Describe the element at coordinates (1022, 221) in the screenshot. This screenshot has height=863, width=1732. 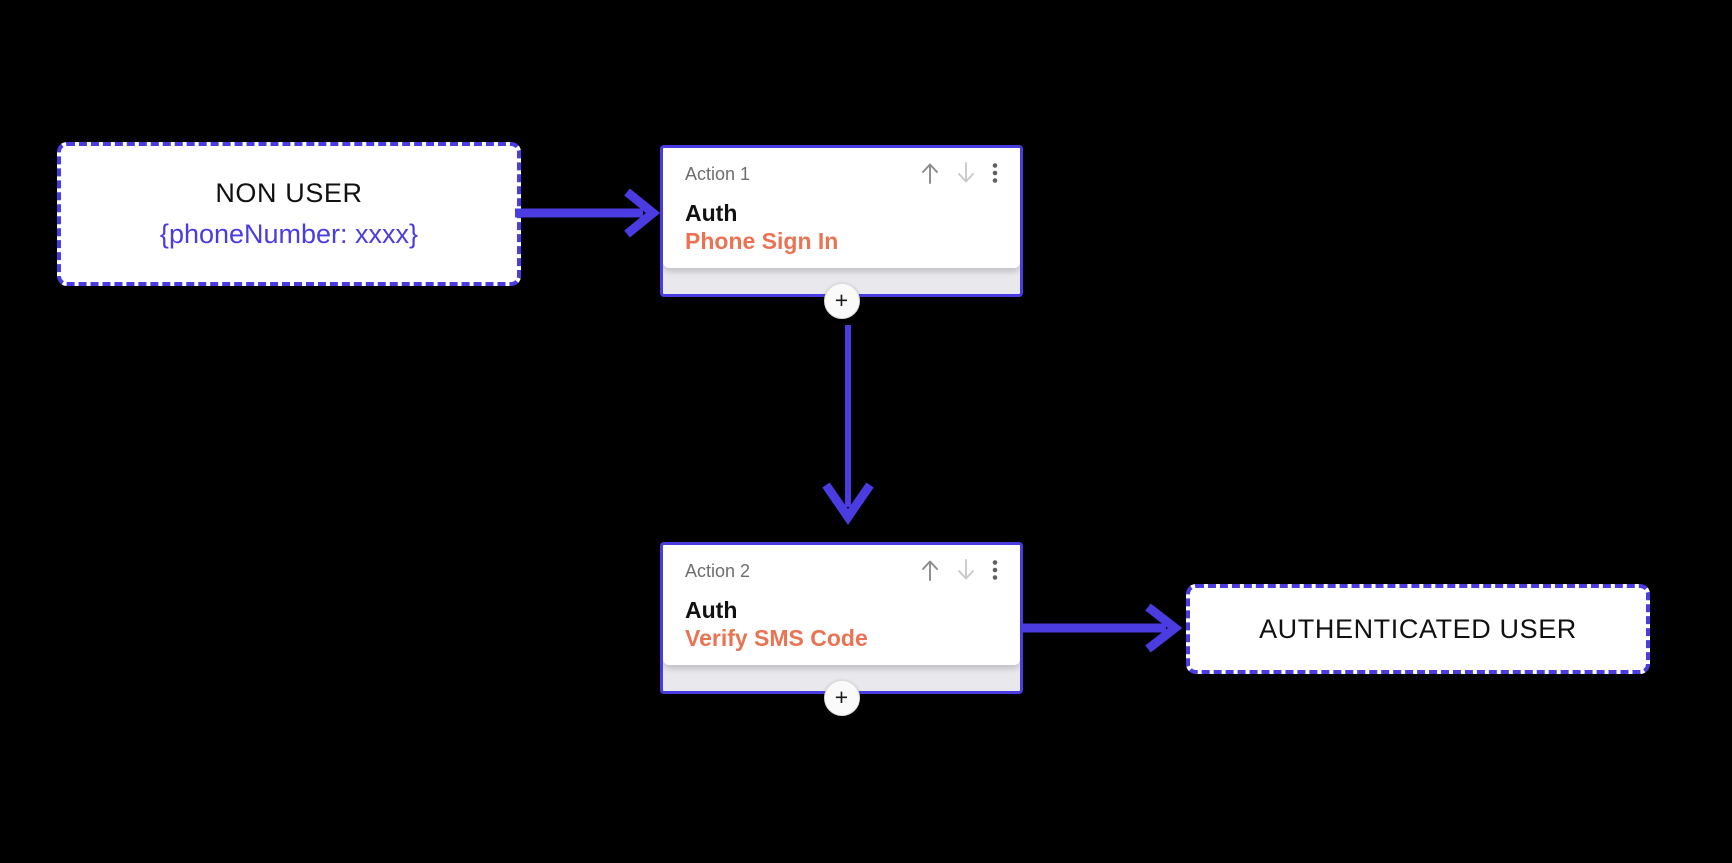
I see `card-1-edge-noise-right` at that location.